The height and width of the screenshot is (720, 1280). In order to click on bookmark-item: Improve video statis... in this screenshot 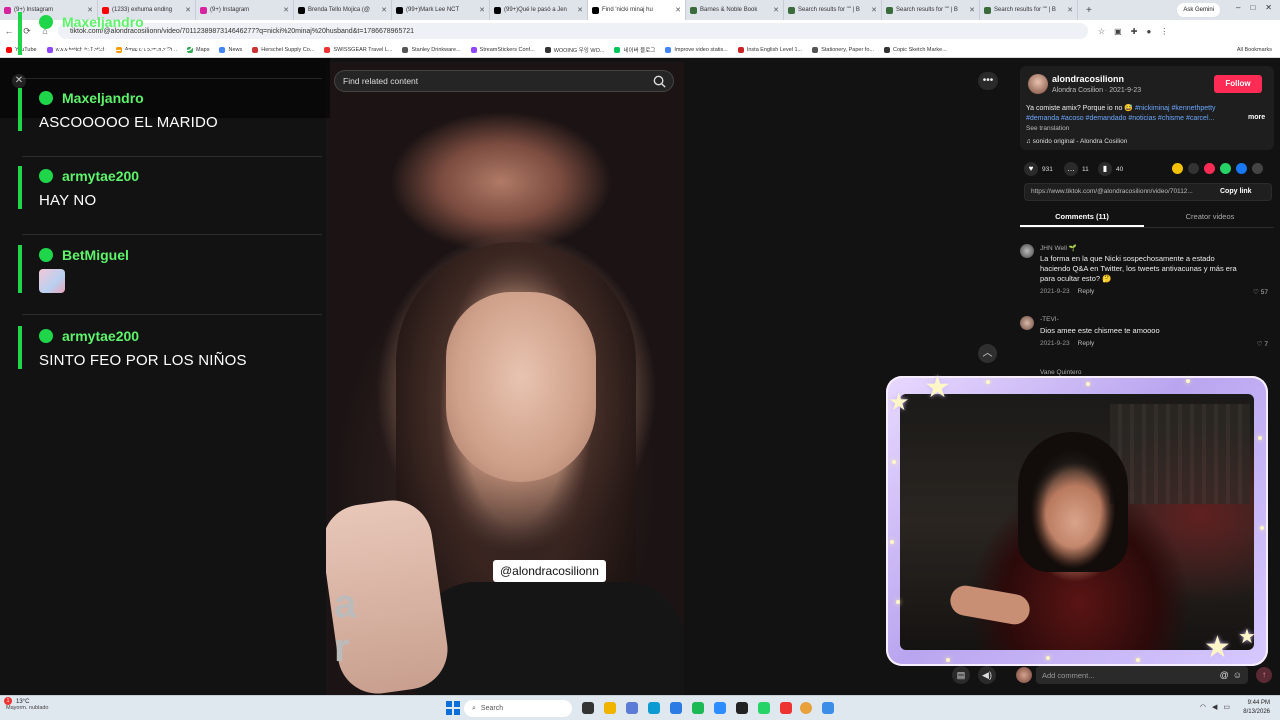, I will do `click(696, 49)`.